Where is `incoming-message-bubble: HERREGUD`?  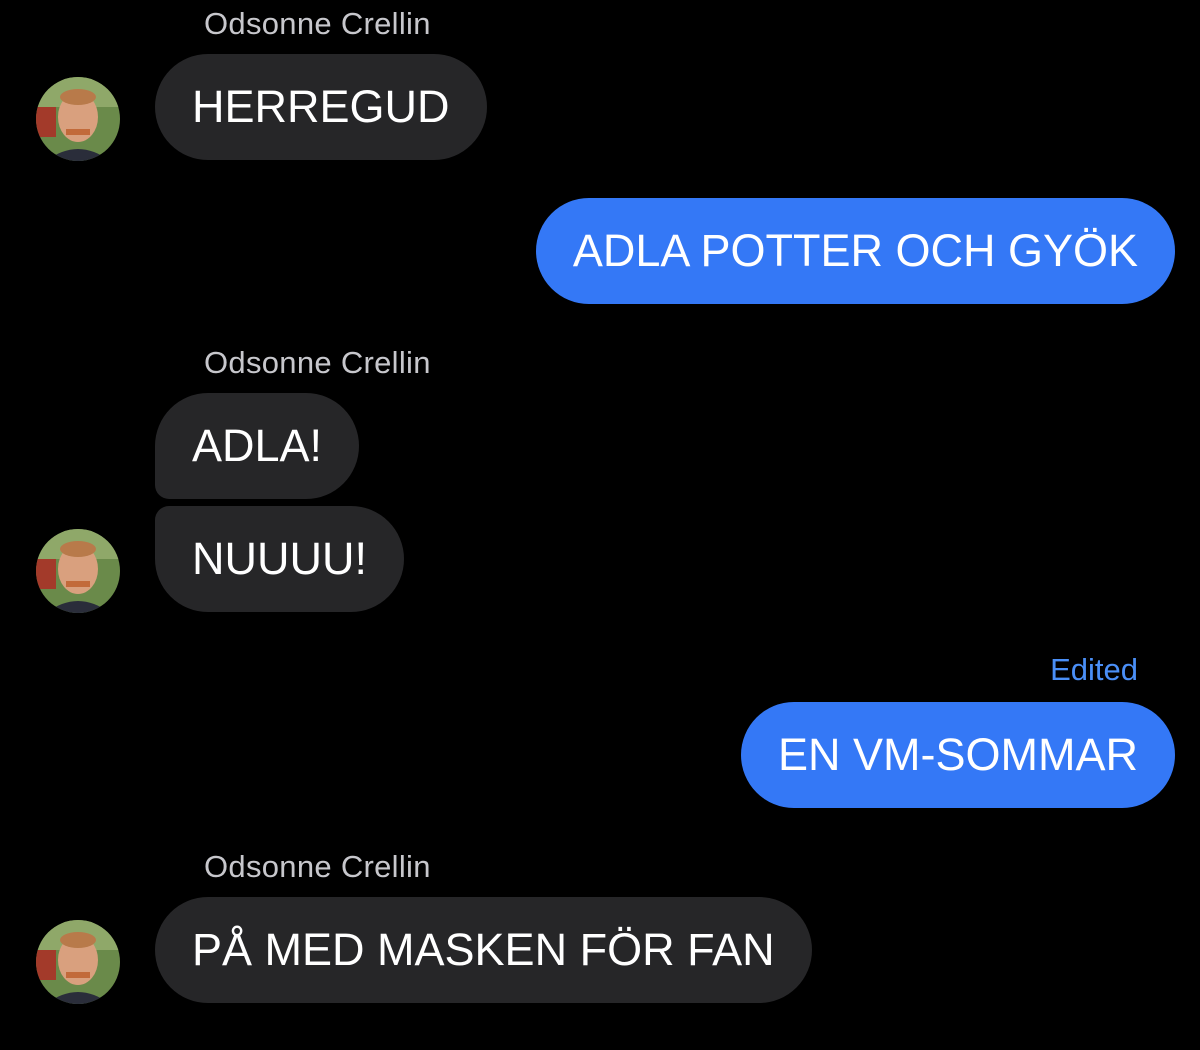
incoming-message-bubble: HERREGUD is located at coordinates (321, 107).